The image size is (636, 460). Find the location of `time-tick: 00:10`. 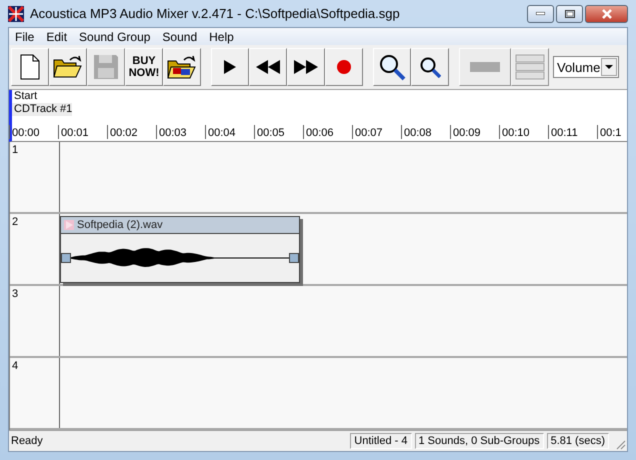

time-tick: 00:10 is located at coordinates (523, 132).